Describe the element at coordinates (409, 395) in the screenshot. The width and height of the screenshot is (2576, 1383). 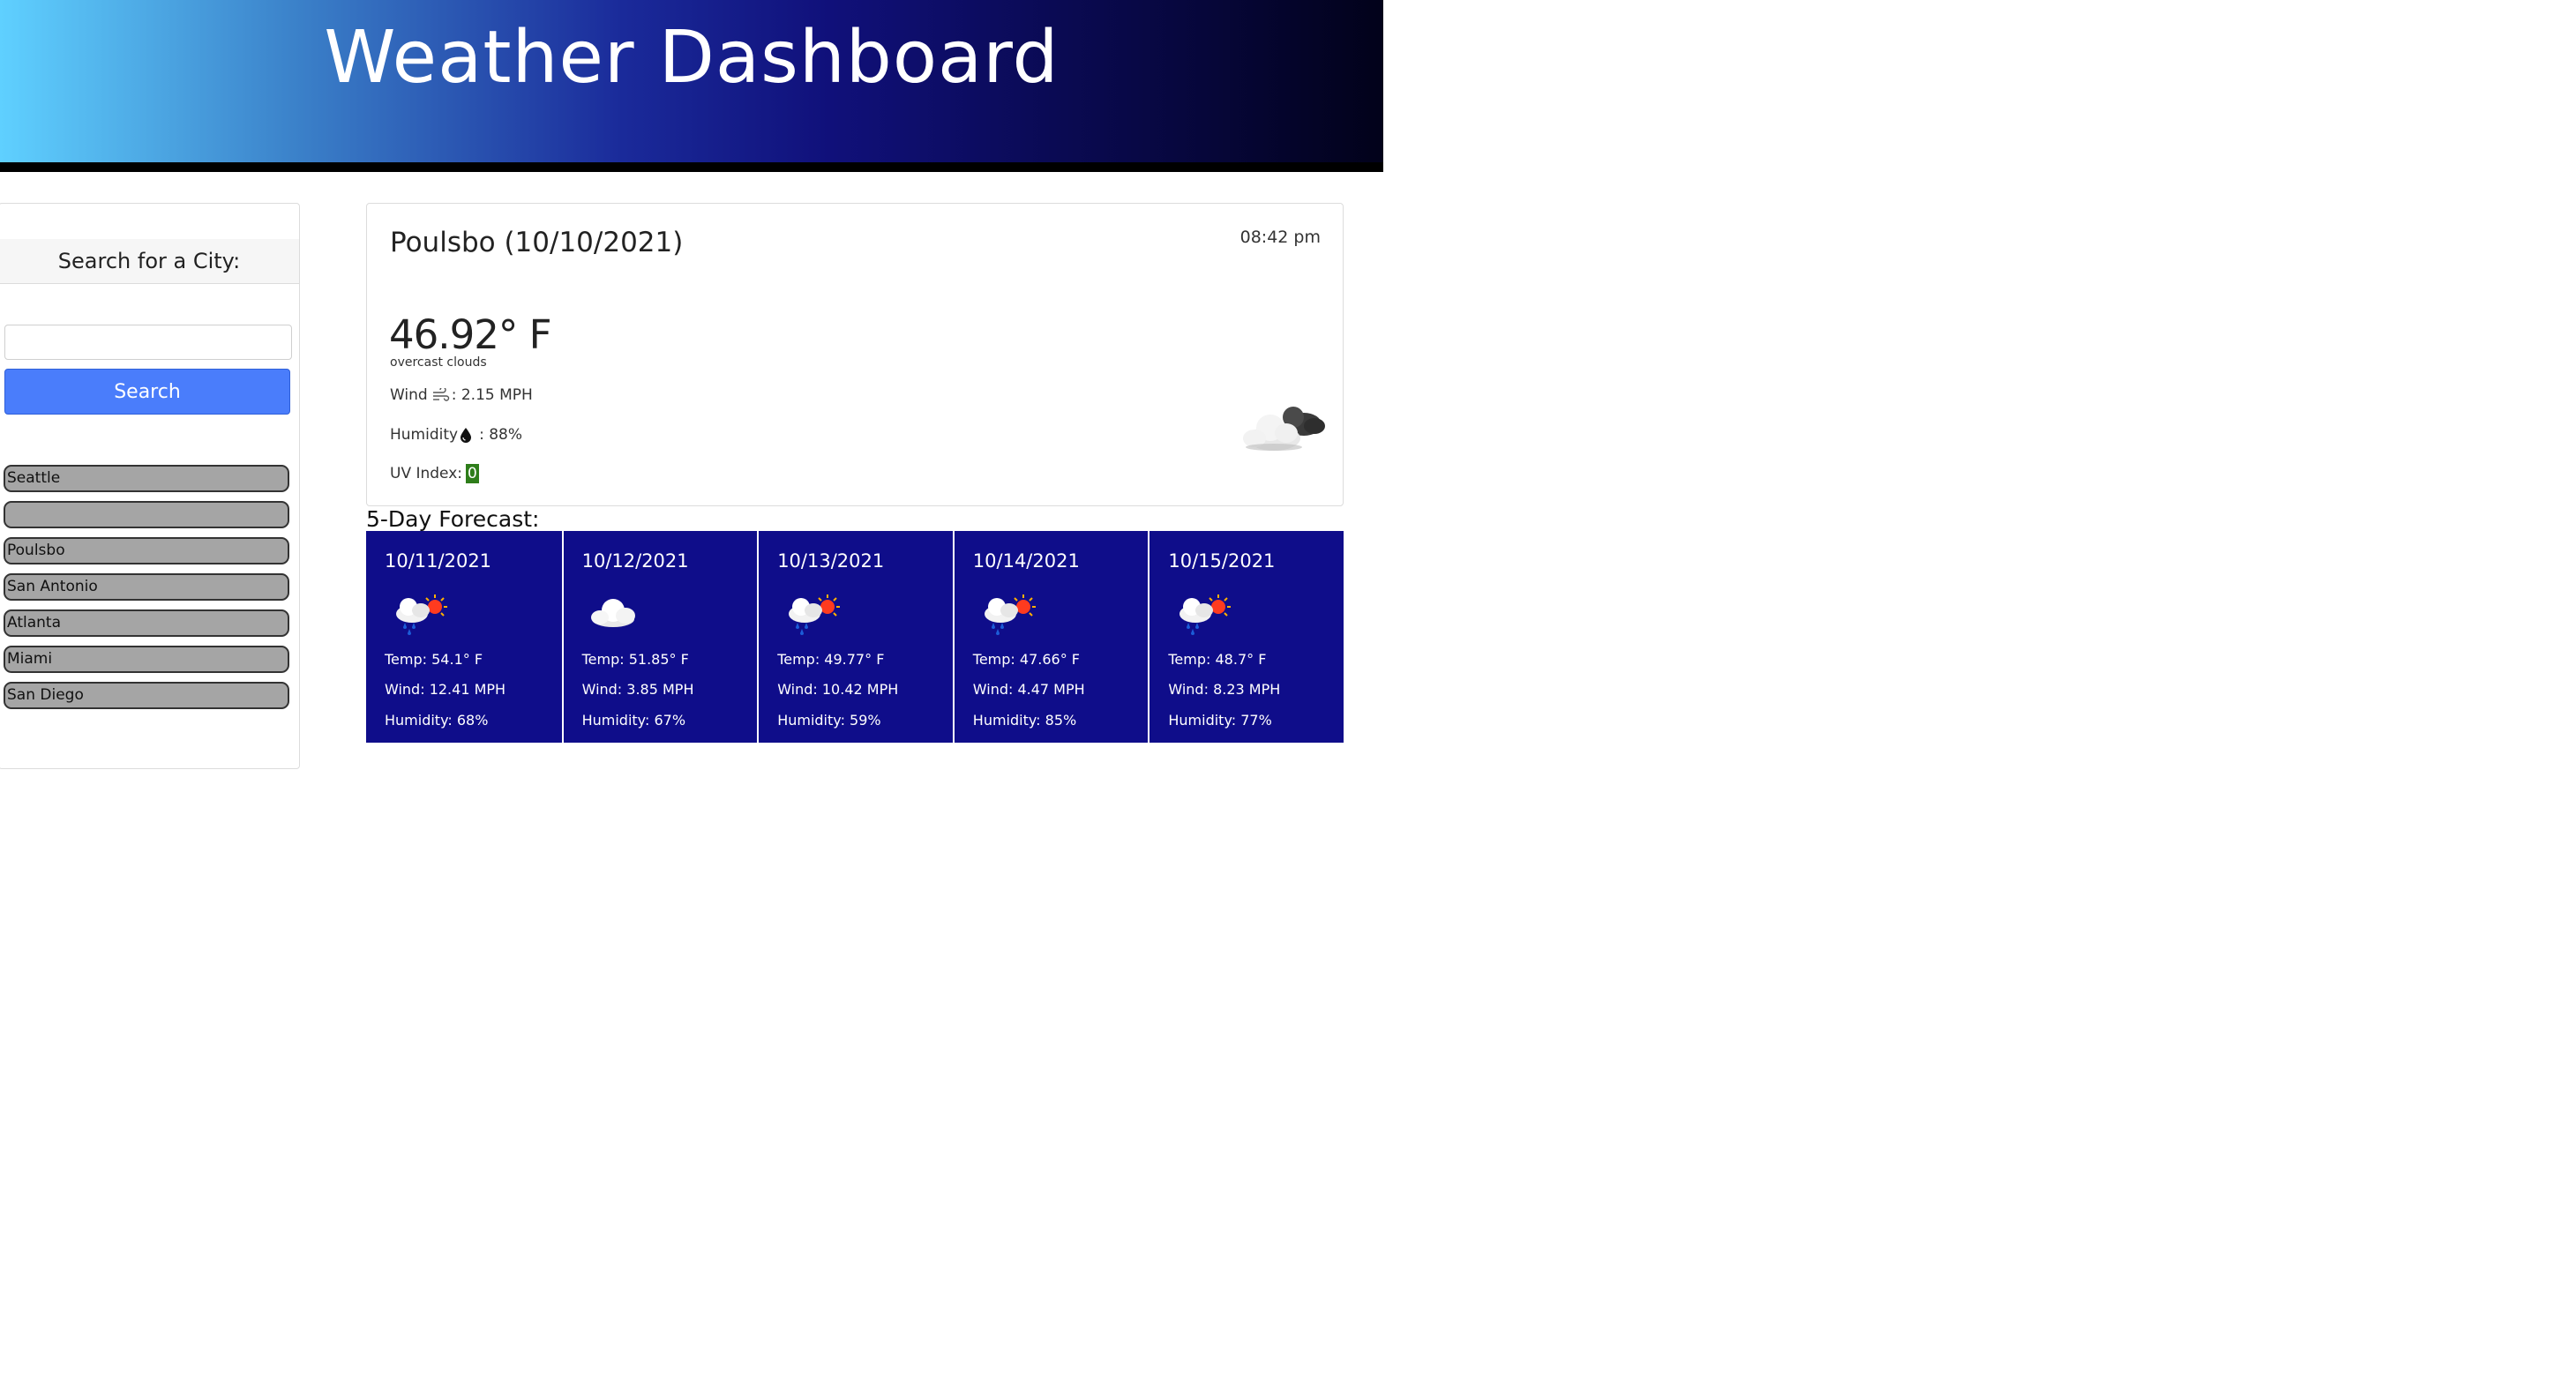
I see `wind-label: Wind` at that location.